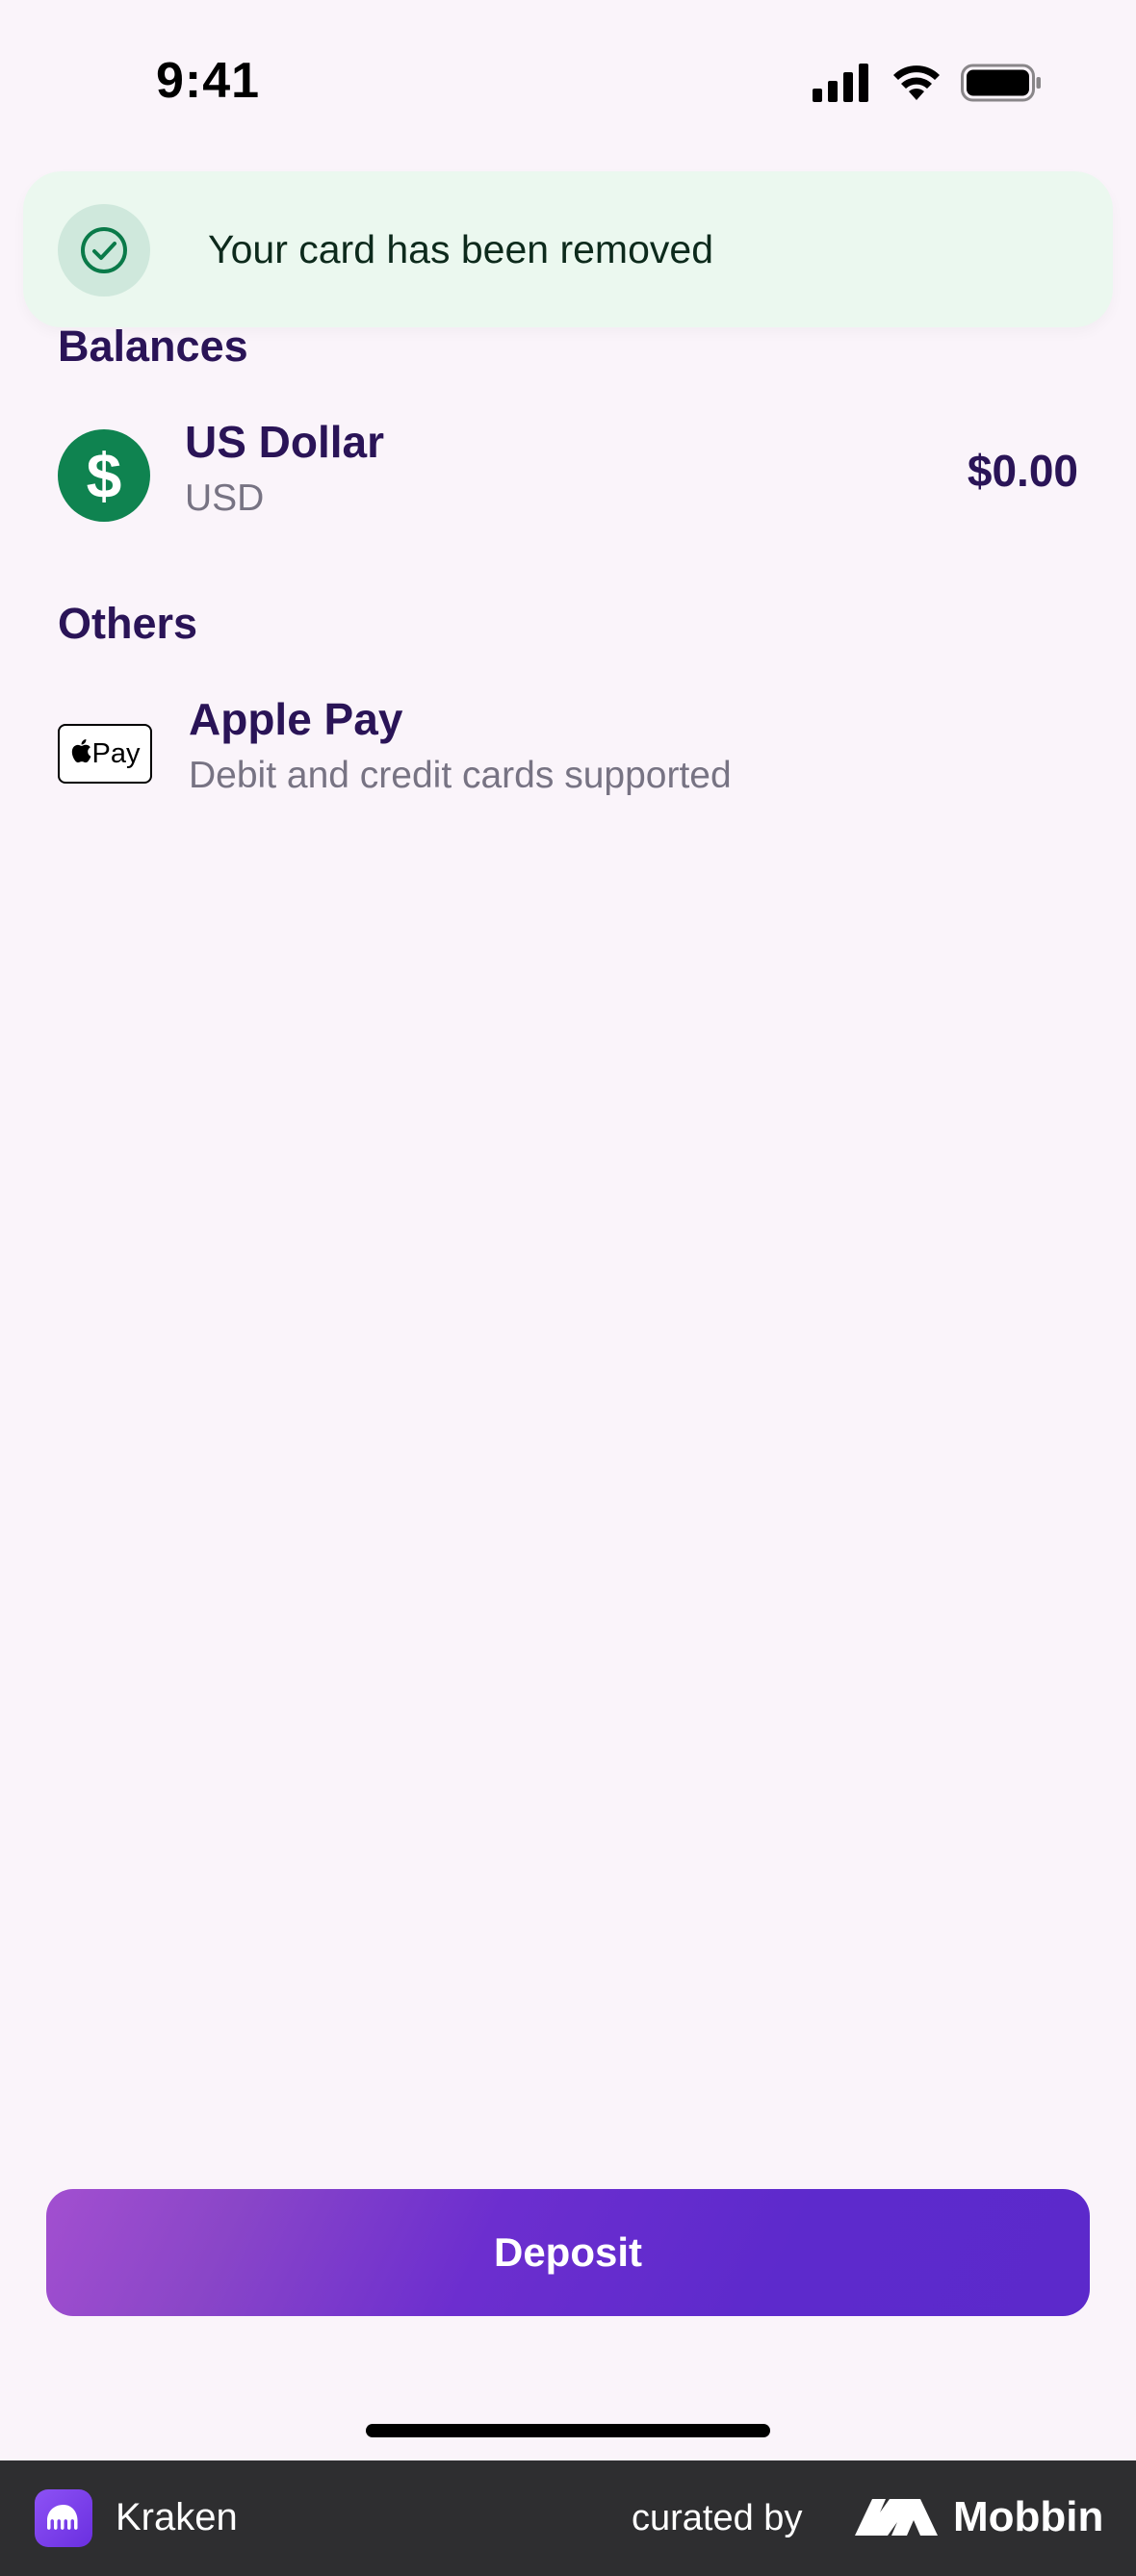 The image size is (1136, 2576). I want to click on others-section-title: Others, so click(128, 623).